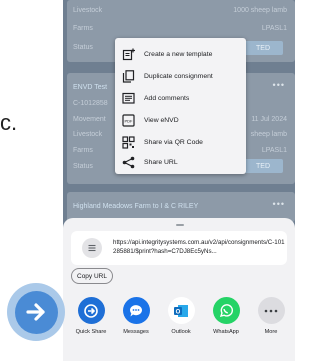 This screenshot has width=320, height=361. Describe the element at coordinates (226, 332) in the screenshot. I see `app-label: WhatsApp` at that location.